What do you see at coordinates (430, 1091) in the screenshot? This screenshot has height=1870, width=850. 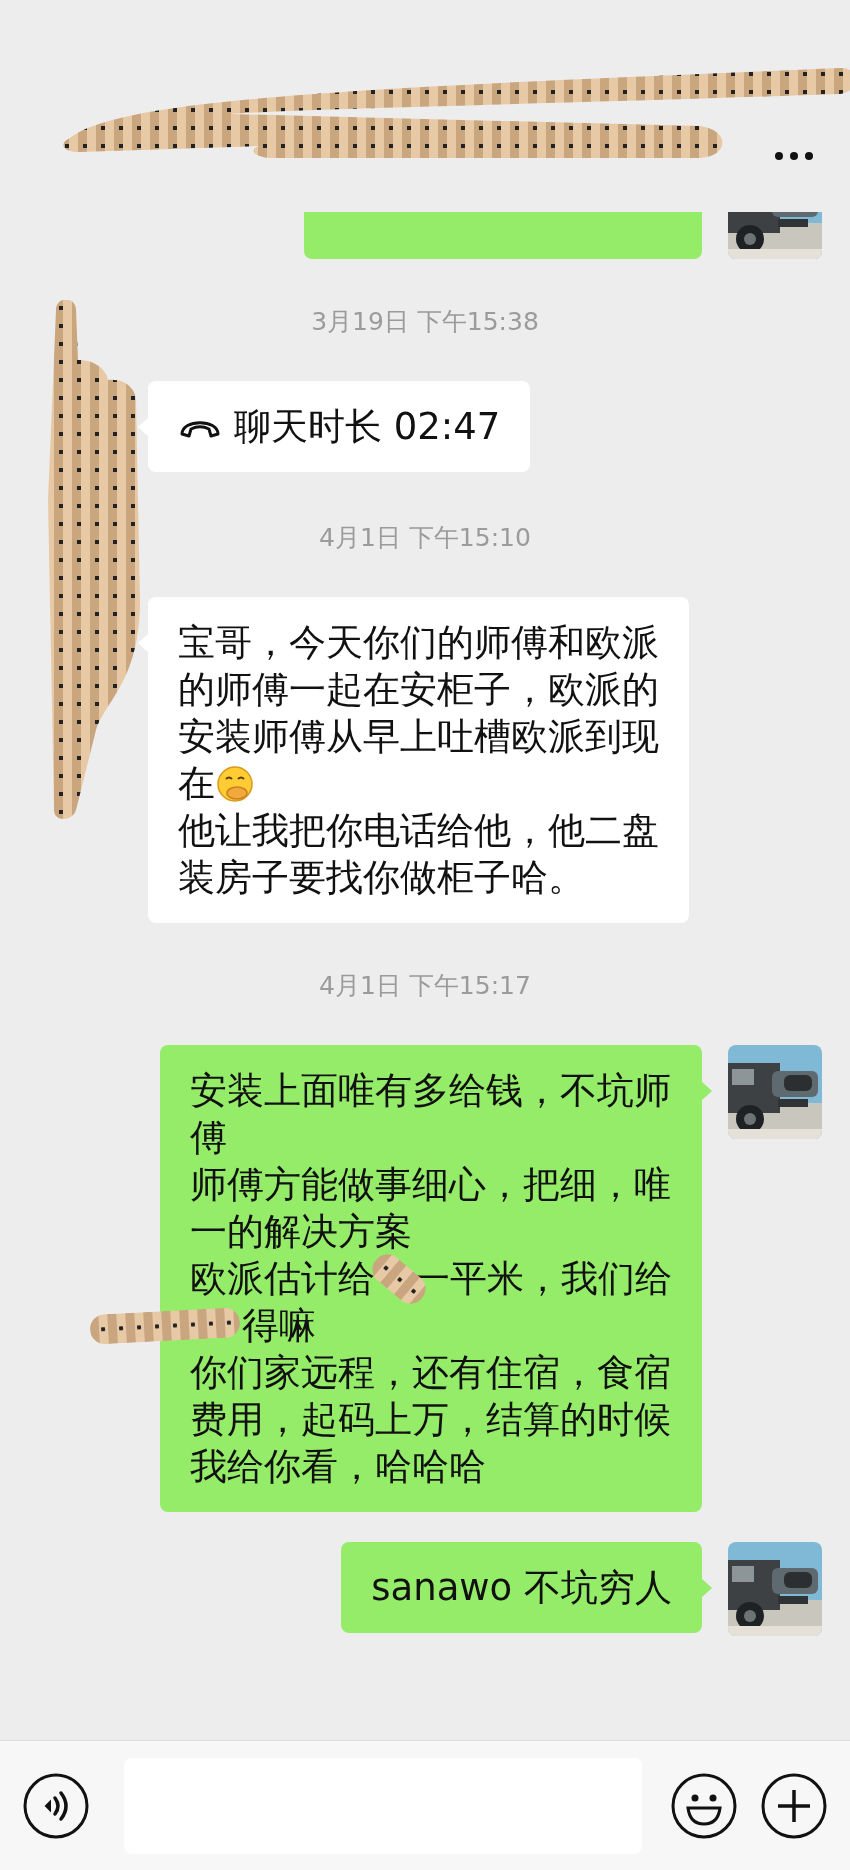 I see `message-text: 安装上面唯有多给钱，不坑师` at bounding box center [430, 1091].